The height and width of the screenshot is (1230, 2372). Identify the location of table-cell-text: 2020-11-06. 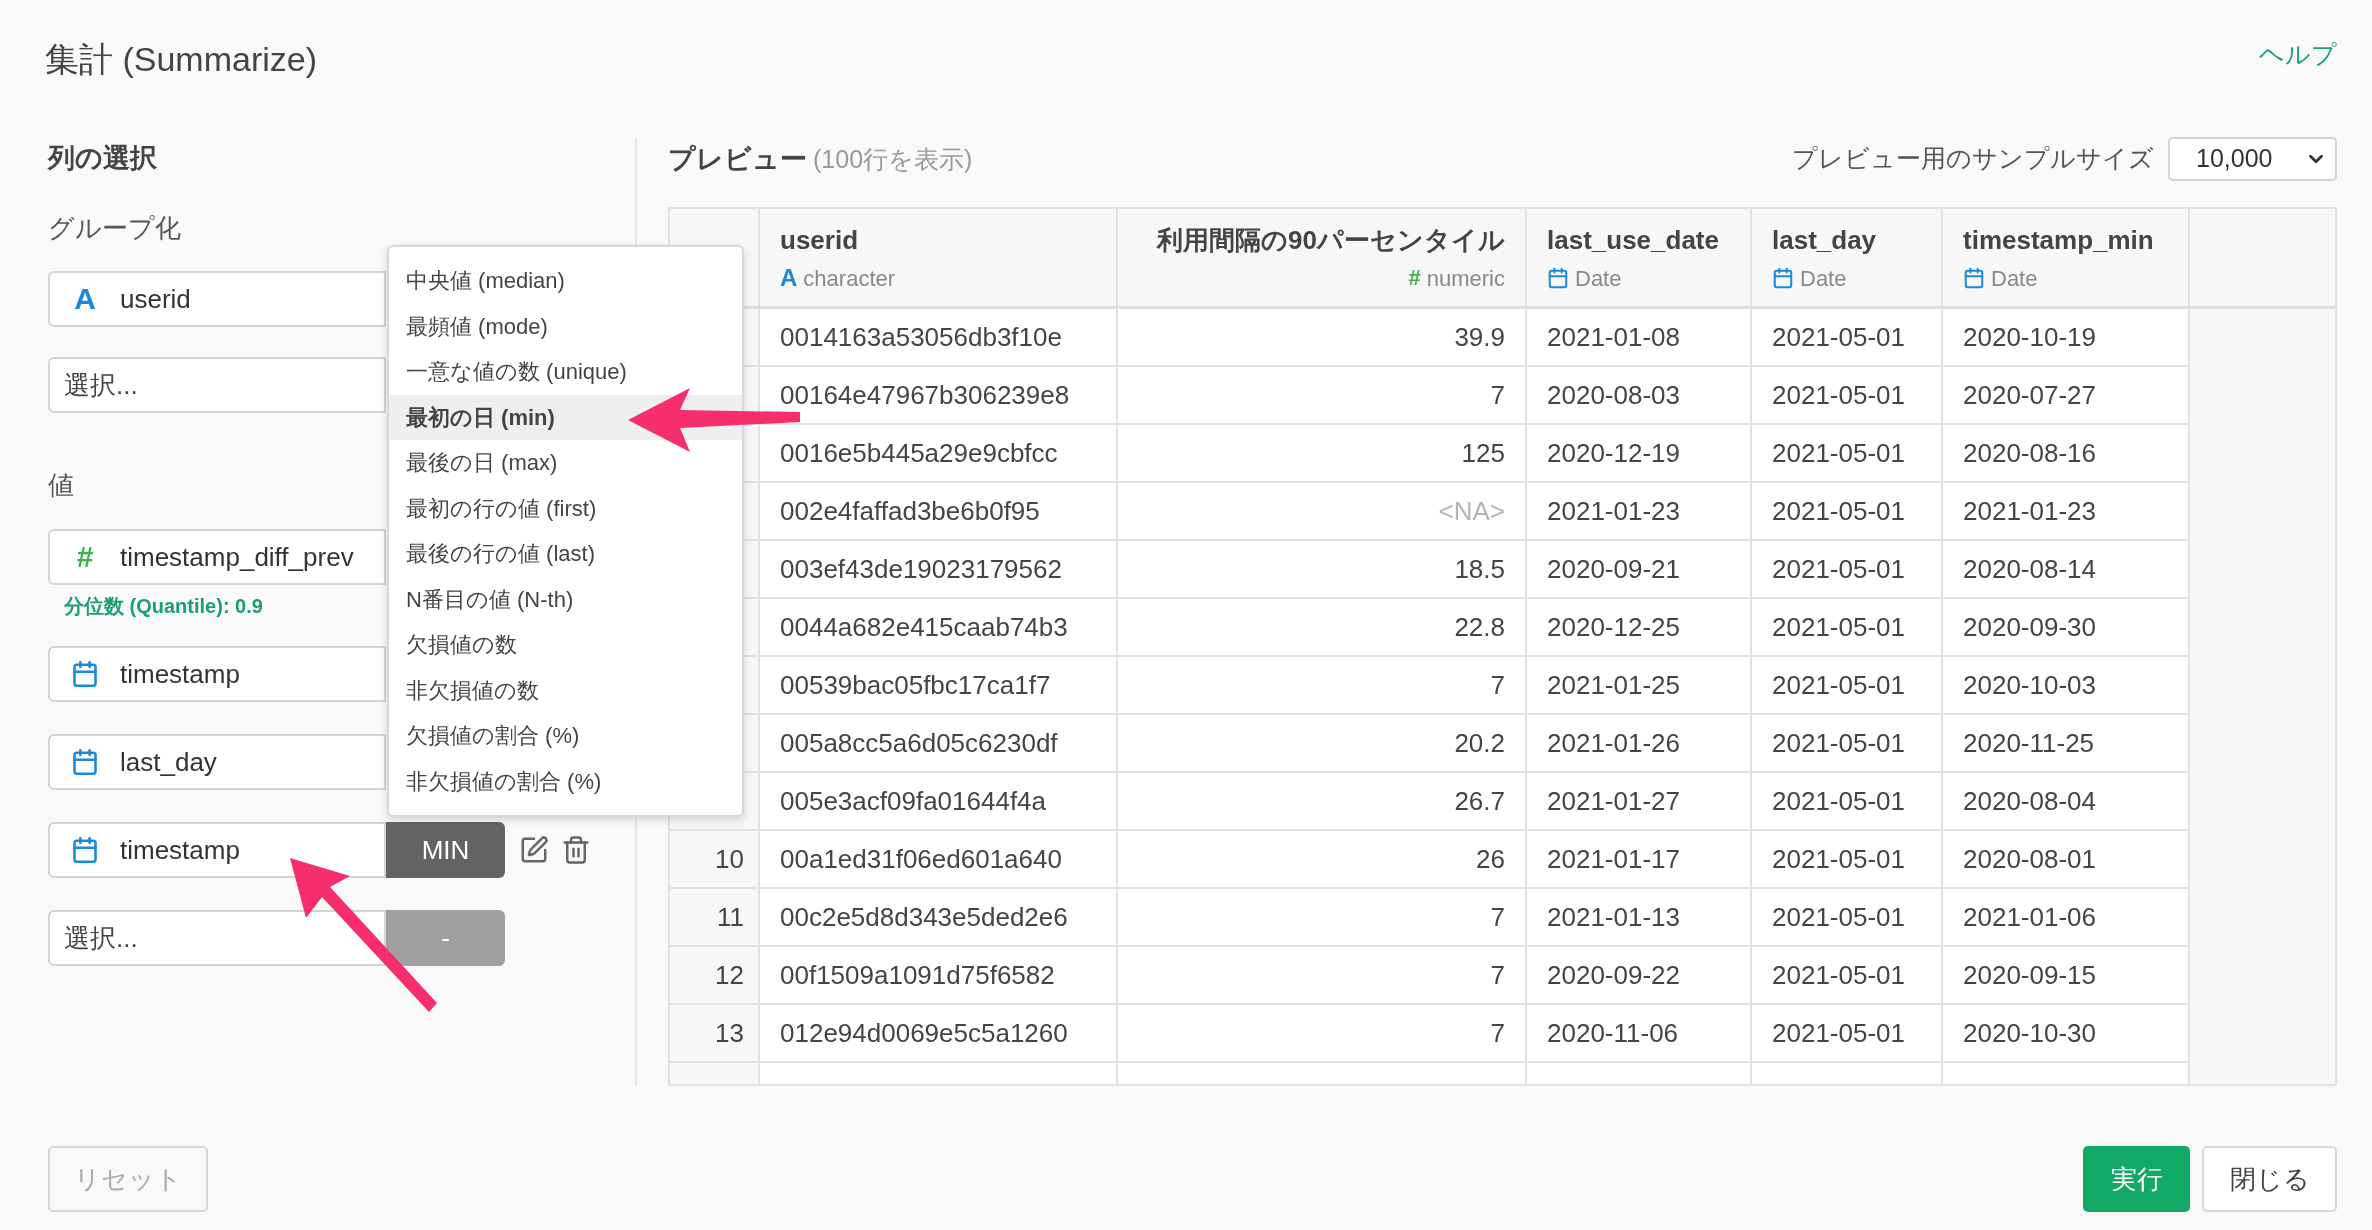
(1613, 1033).